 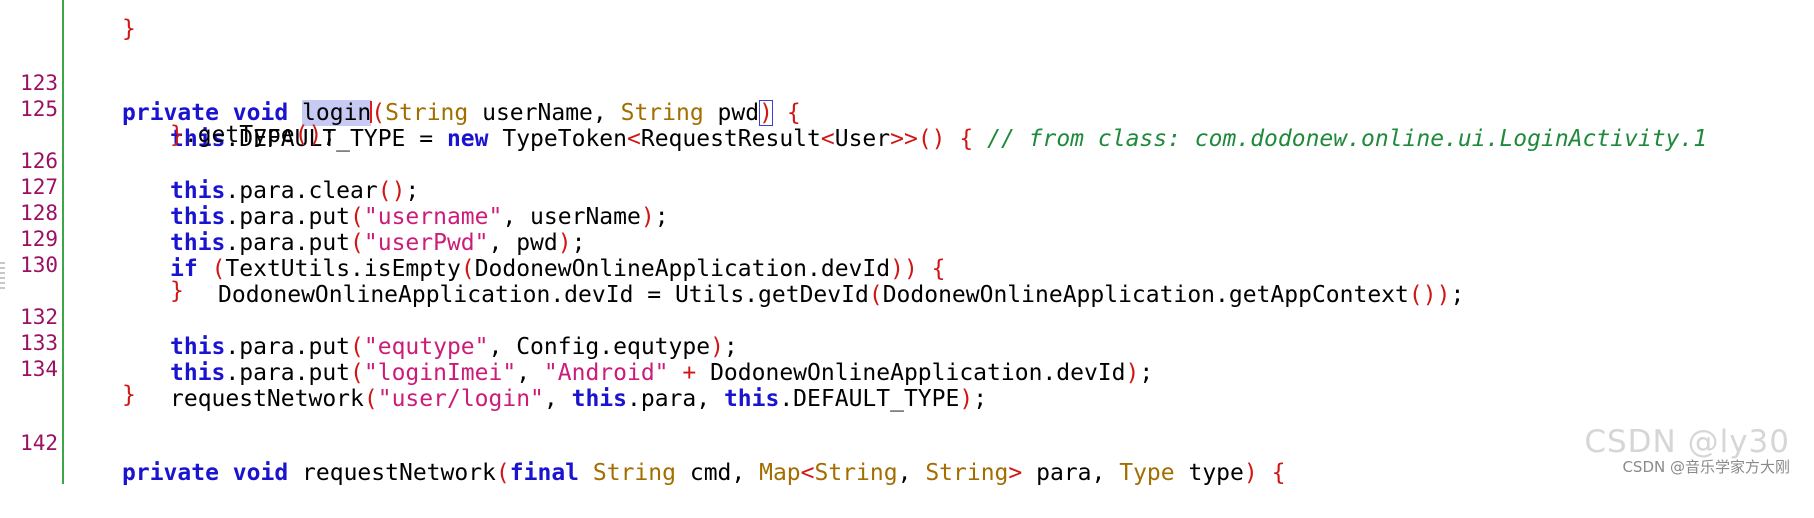 What do you see at coordinates (766, 113) in the screenshot?
I see `matched-bracket: )` at bounding box center [766, 113].